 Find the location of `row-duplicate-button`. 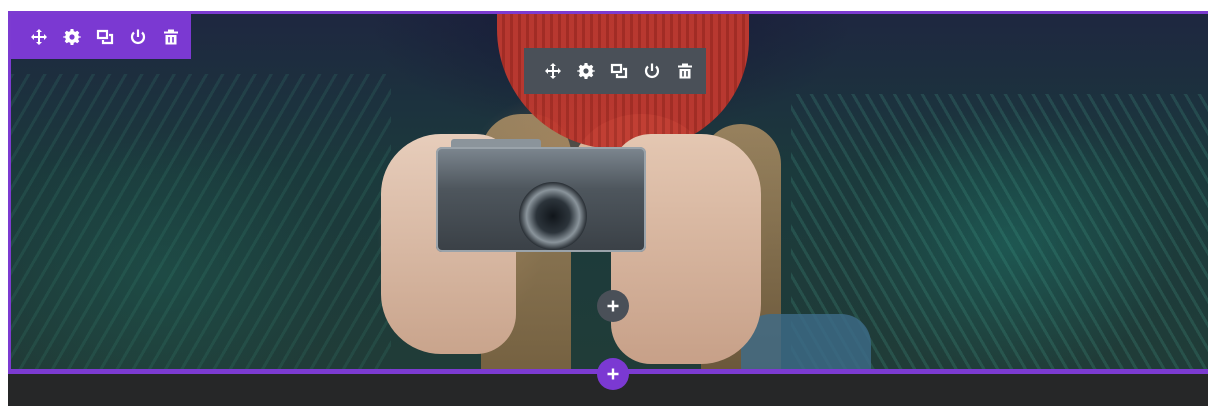

row-duplicate-button is located at coordinates (618, 71).